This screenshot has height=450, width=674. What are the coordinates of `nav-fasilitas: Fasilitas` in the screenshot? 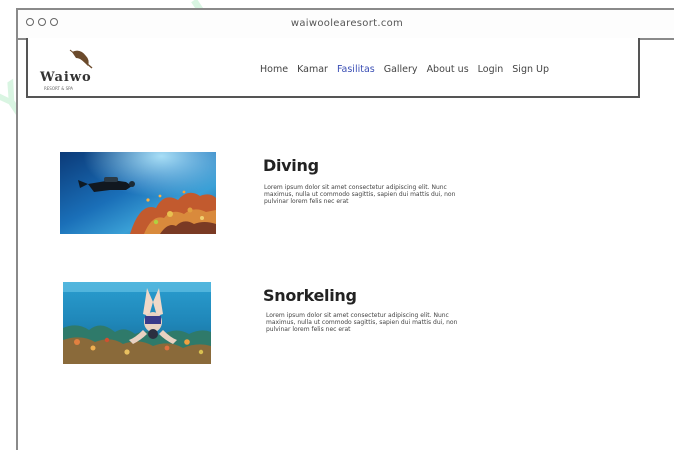 It's located at (356, 69).